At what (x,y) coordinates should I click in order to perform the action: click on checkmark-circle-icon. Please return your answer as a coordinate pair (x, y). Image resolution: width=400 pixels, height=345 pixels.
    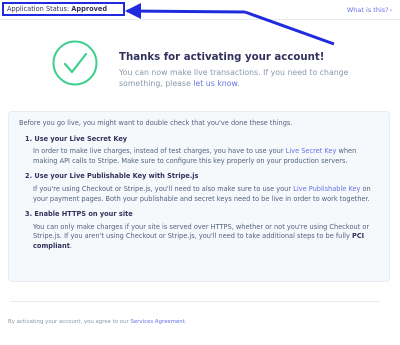
    Looking at the image, I should click on (75, 63).